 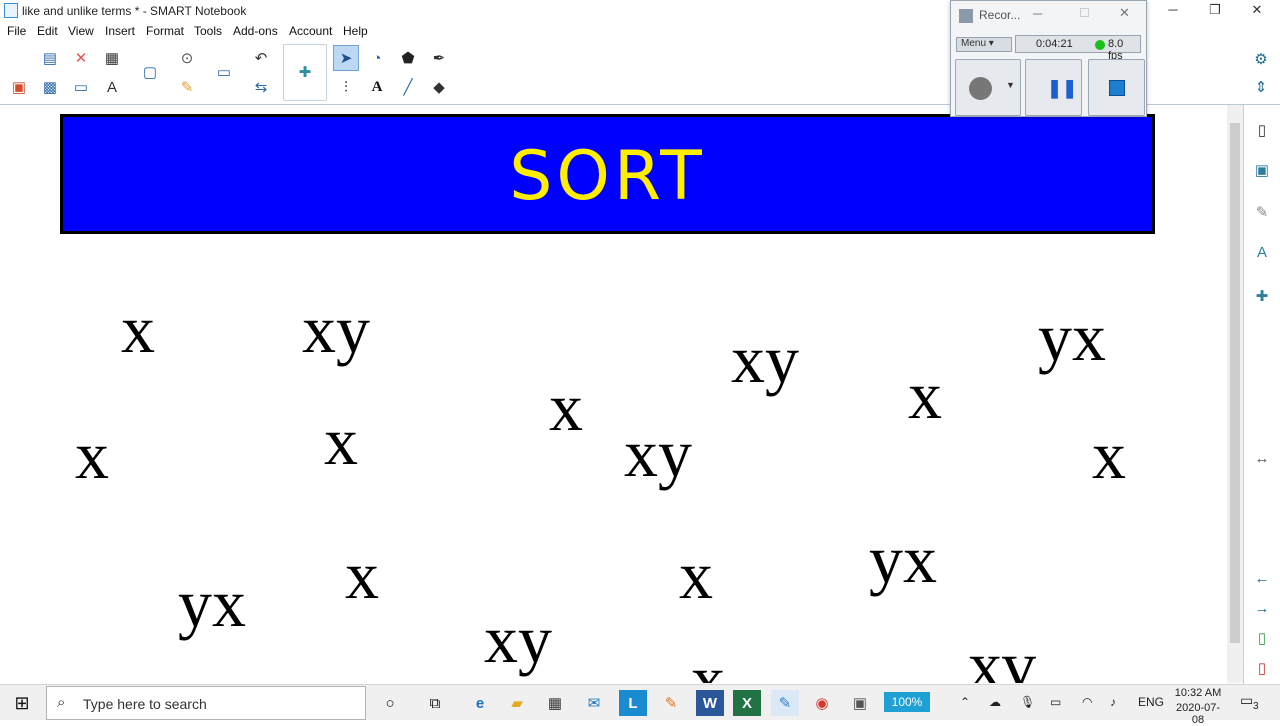 What do you see at coordinates (1246, 700) in the screenshot?
I see `notifications-icon: ▭` at bounding box center [1246, 700].